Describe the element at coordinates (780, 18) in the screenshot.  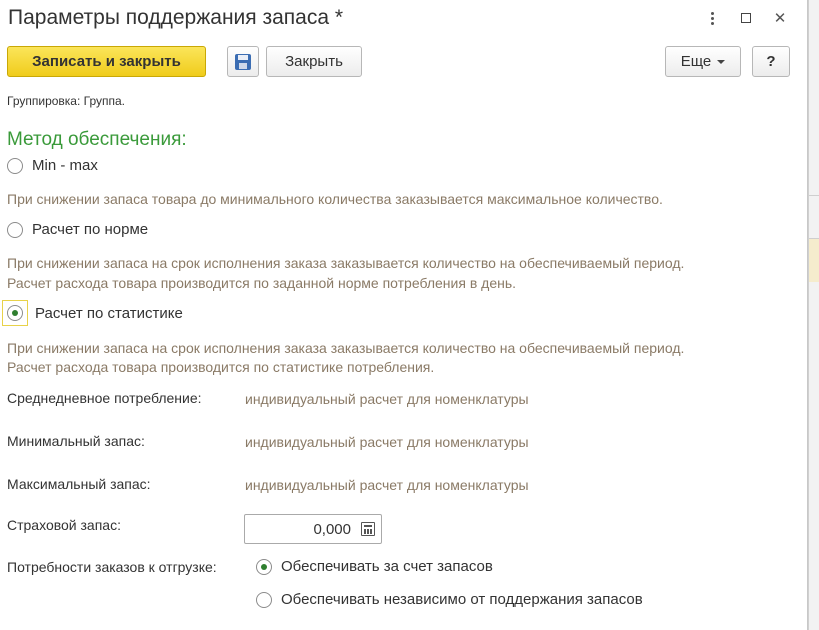
I see `close-icon: ✕` at that location.